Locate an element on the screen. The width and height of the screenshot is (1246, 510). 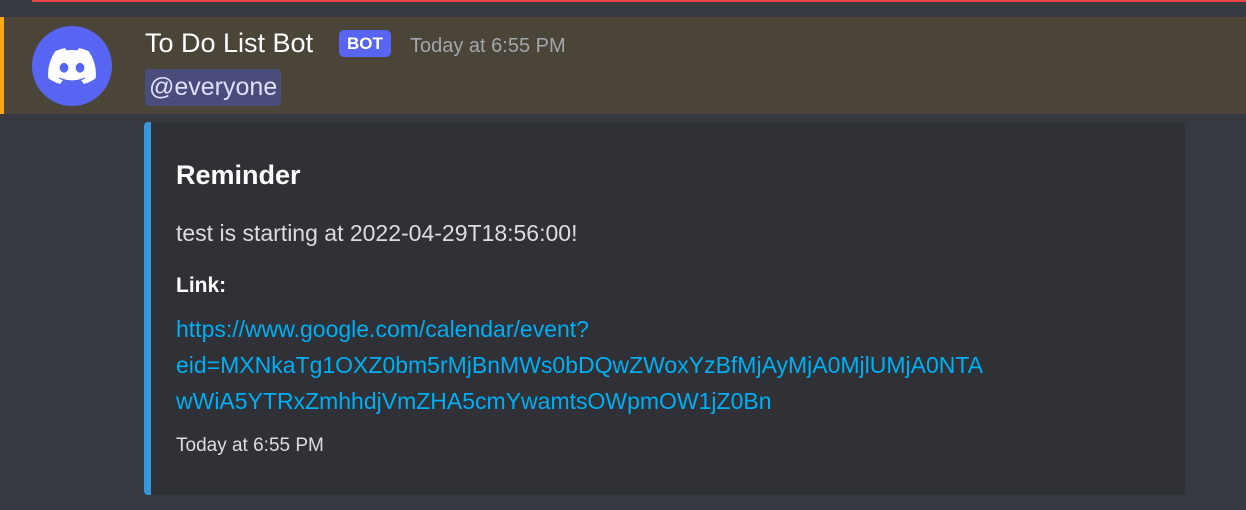
everyone-mention: @everyone is located at coordinates (213, 87).